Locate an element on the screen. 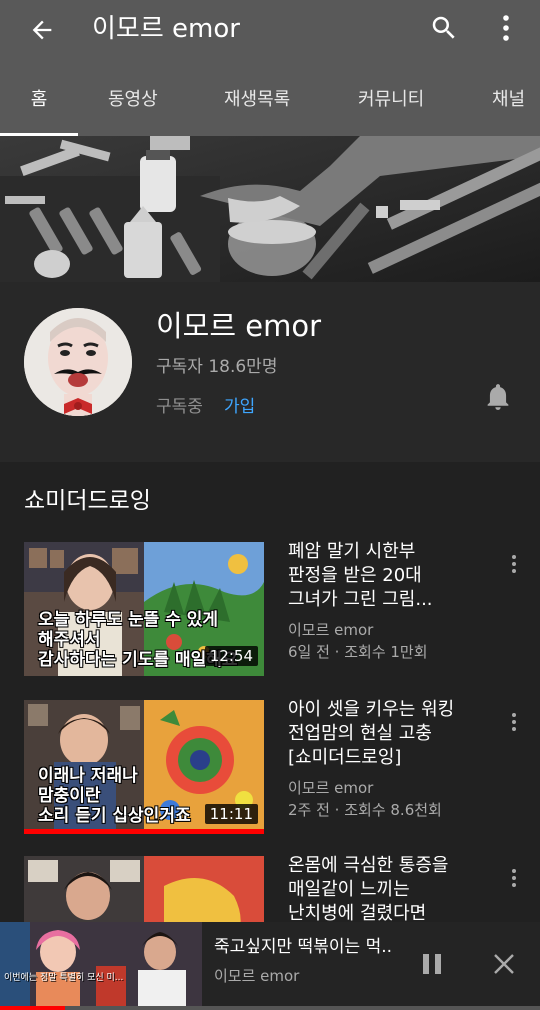  pause-icon is located at coordinates (432, 964).